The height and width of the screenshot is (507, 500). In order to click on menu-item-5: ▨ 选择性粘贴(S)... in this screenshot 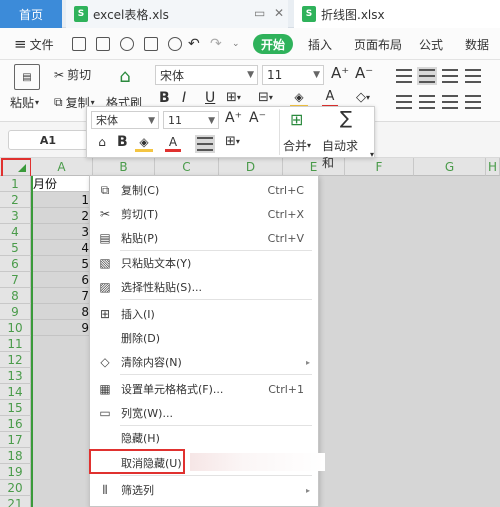, I will do `click(204, 287)`.